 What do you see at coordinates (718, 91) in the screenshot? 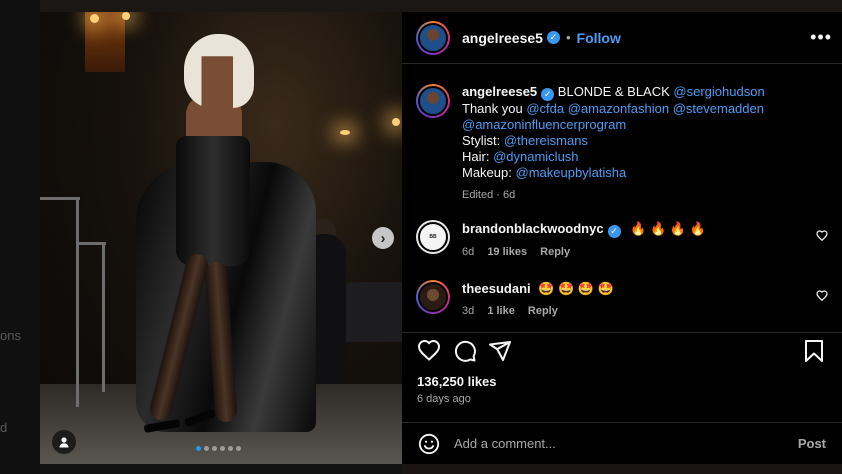
I see `mention-link: @sergiohudson` at bounding box center [718, 91].